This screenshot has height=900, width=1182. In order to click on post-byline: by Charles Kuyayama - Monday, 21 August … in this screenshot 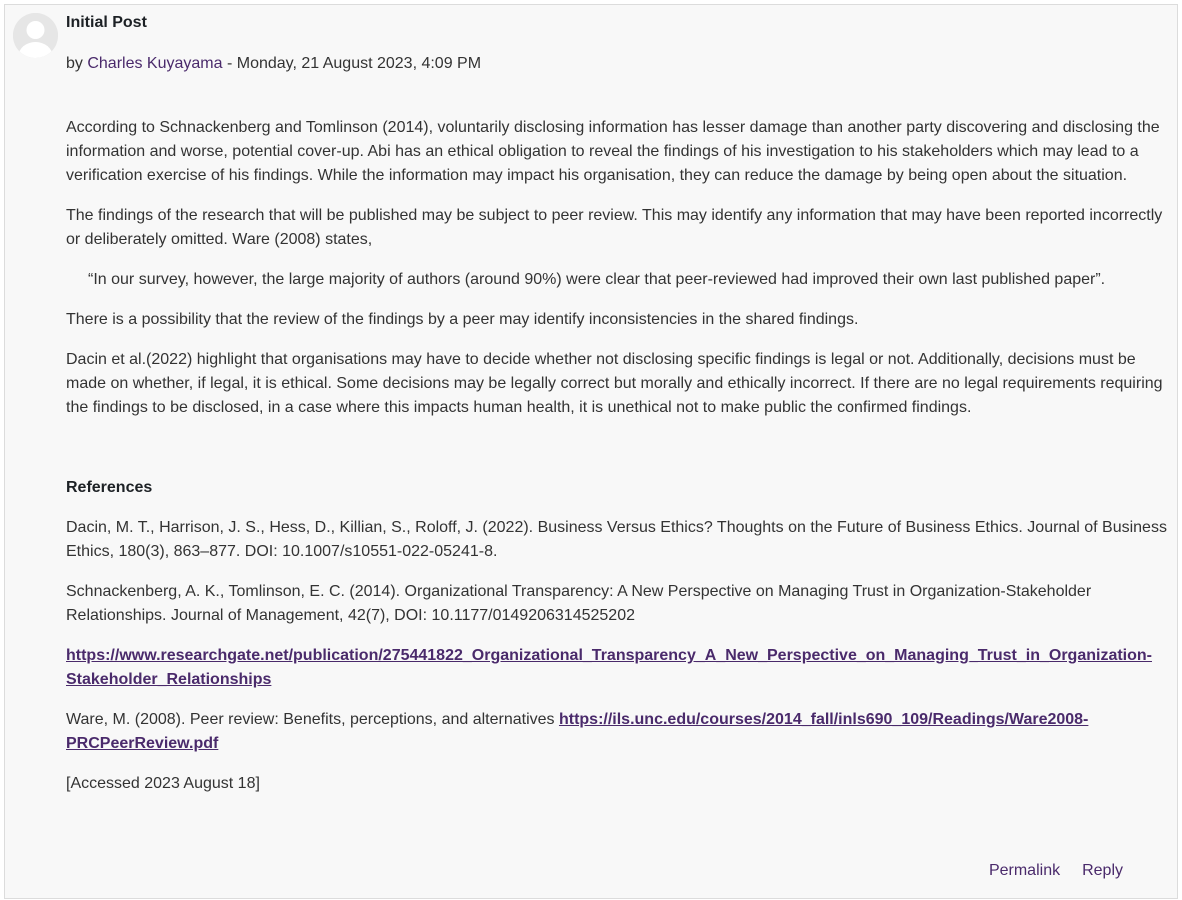, I will do `click(273, 64)`.